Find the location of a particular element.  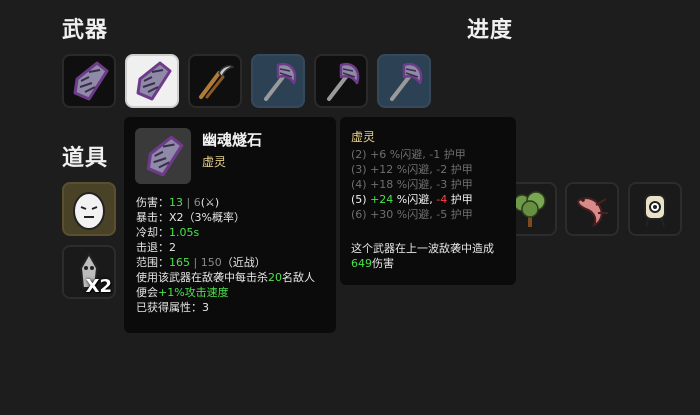

item-slot-lizard is located at coordinates (592, 209).